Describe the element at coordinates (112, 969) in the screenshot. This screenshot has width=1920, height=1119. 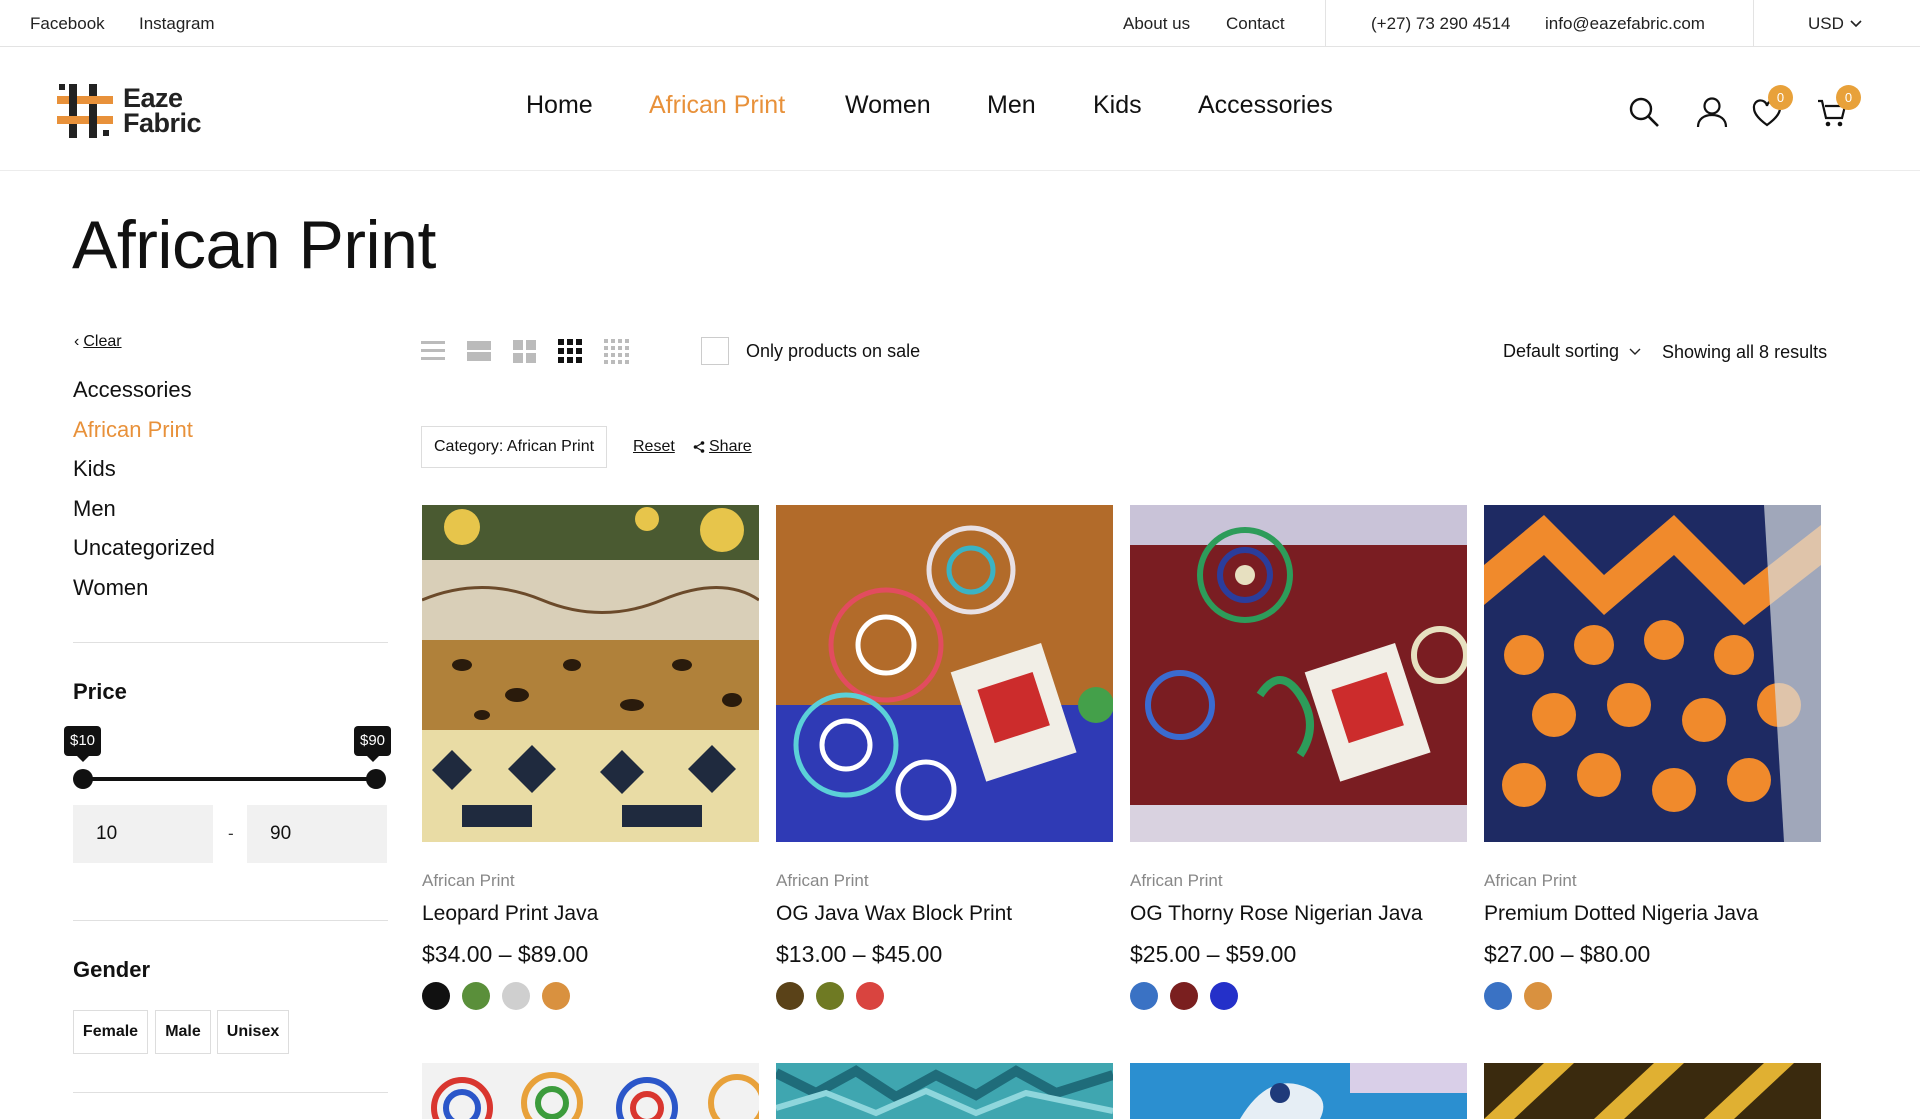
I see `gender-heading: Gender` at that location.